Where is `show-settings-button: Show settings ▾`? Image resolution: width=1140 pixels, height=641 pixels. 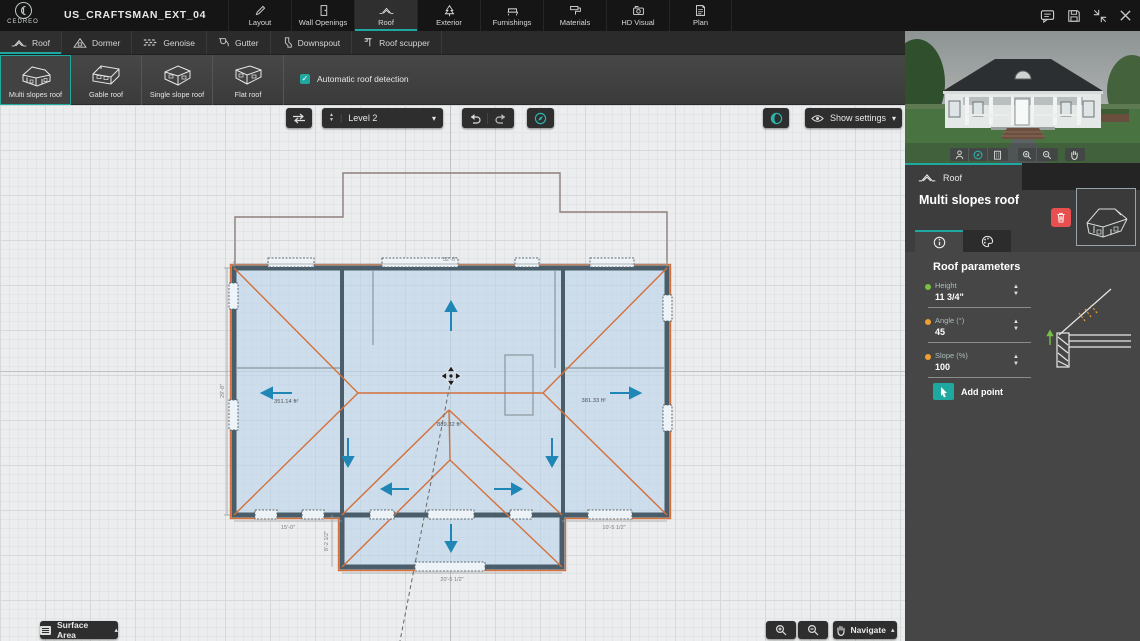
show-settings-button: Show settings ▾ is located at coordinates (853, 118).